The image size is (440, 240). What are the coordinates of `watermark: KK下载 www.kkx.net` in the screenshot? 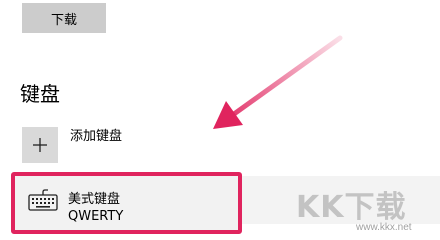 It's located at (366, 210).